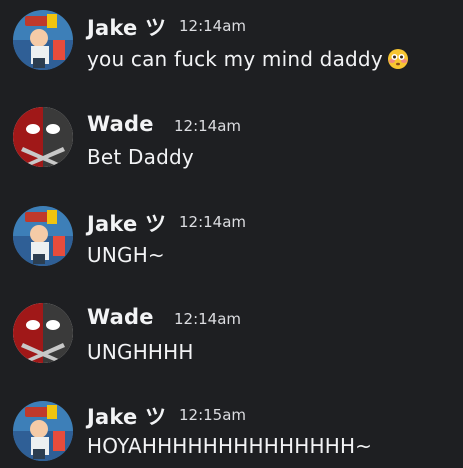 The height and width of the screenshot is (468, 463). What do you see at coordinates (231, 426) in the screenshot?
I see `message-item: Jake ツ 12:15am HOYAHHHHHHHHHHHHHH~` at bounding box center [231, 426].